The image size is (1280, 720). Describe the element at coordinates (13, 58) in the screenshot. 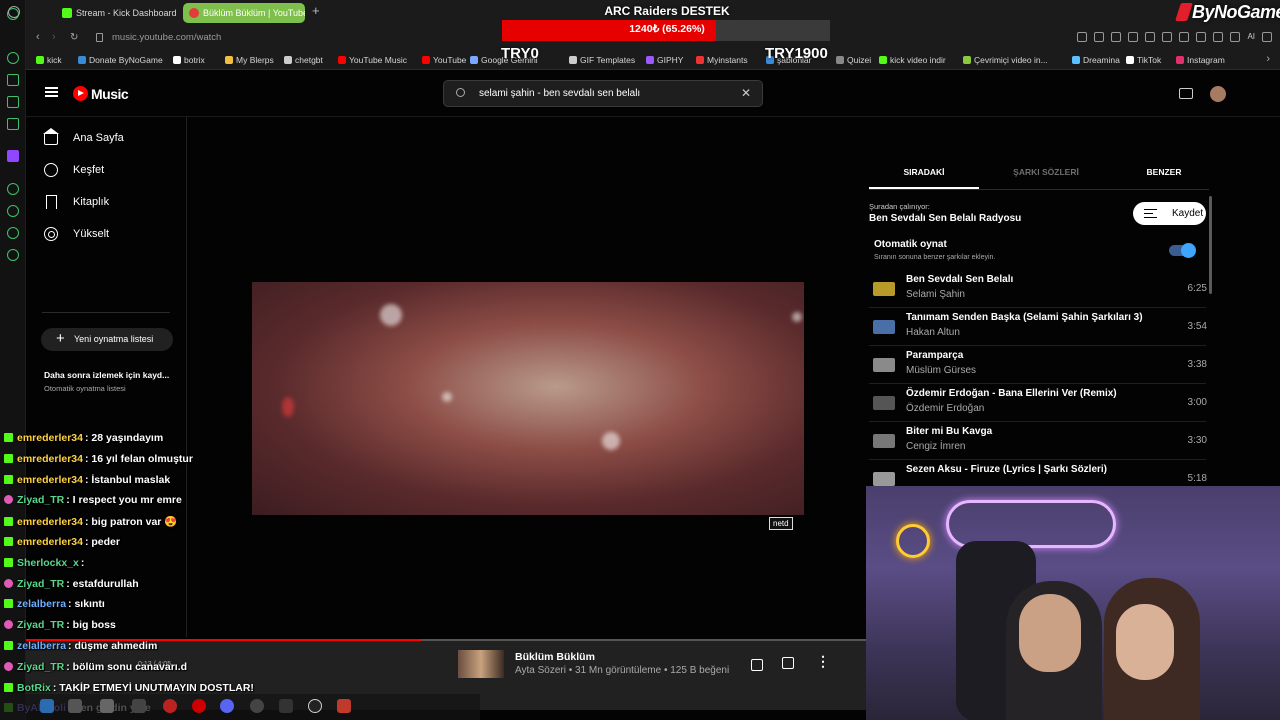

I see `history-icon` at that location.